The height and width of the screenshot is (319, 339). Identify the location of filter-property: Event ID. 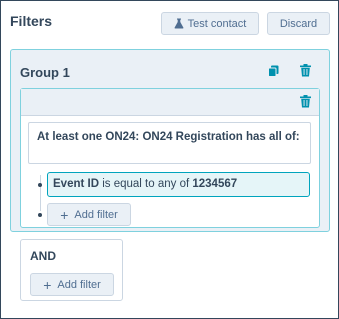
(76, 184).